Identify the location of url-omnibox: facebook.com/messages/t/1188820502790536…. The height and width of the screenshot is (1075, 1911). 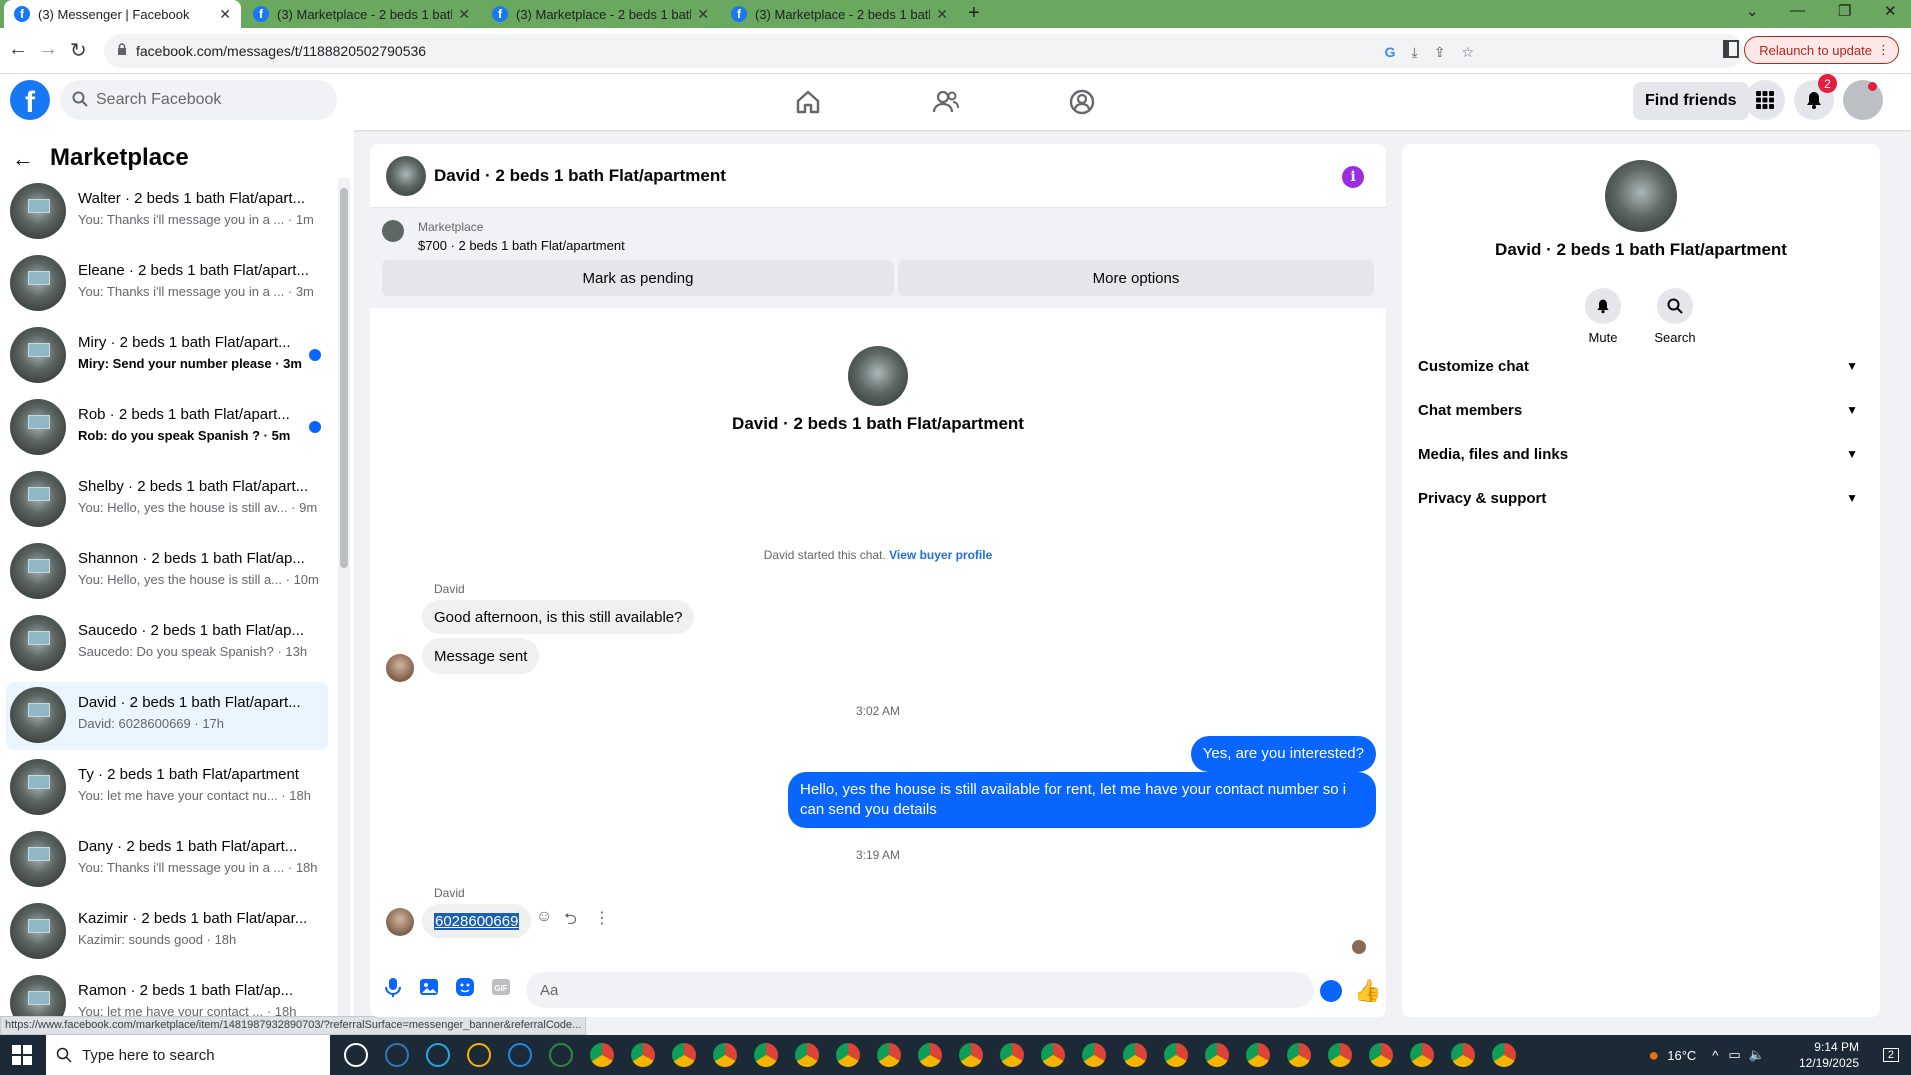
(924, 51).